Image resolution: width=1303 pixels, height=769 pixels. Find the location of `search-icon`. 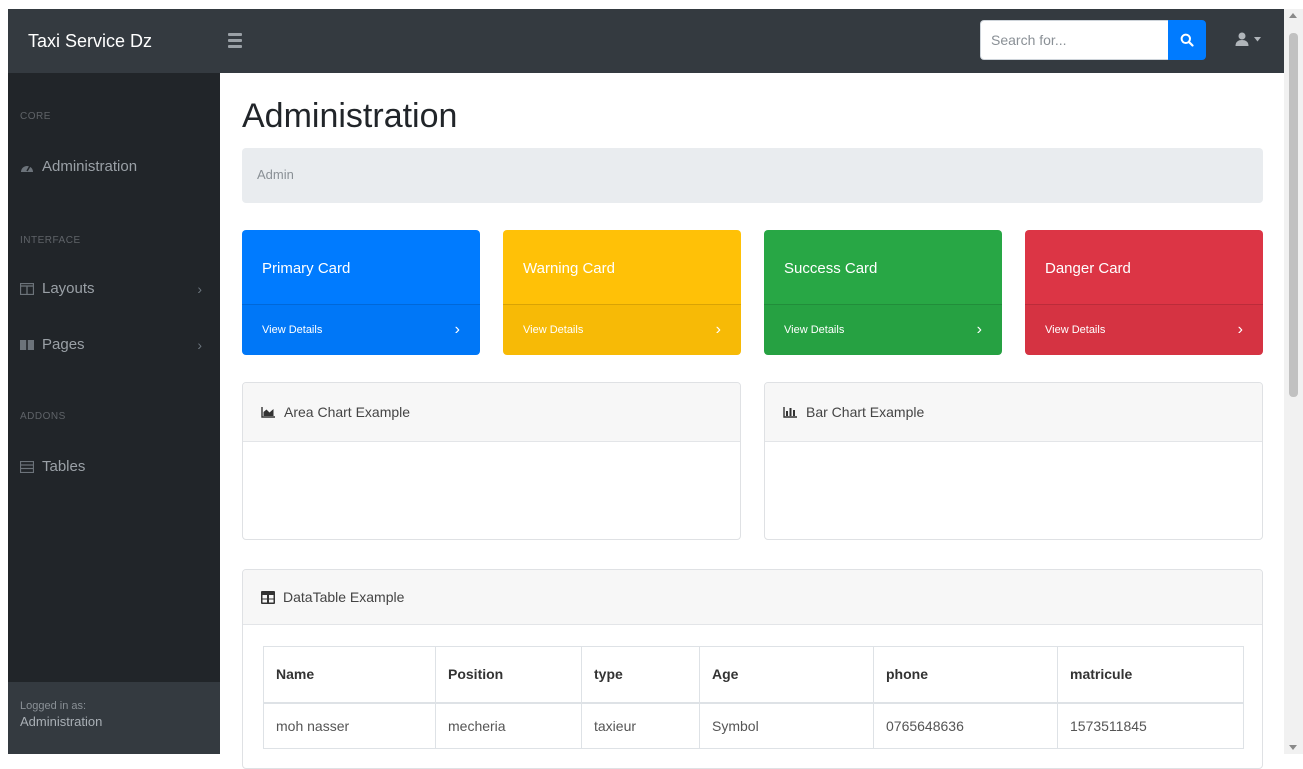

search-icon is located at coordinates (1187, 40).